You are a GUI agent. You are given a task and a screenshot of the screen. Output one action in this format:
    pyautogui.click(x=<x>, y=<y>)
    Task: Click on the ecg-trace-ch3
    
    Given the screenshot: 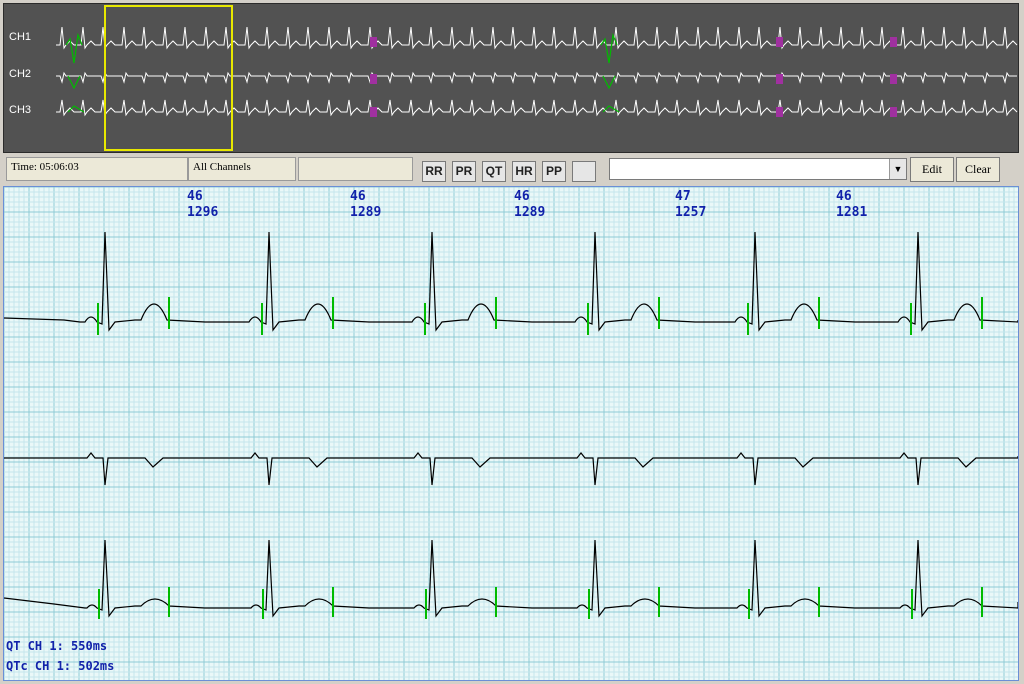 What is the action you would take?
    pyautogui.click(x=511, y=578)
    